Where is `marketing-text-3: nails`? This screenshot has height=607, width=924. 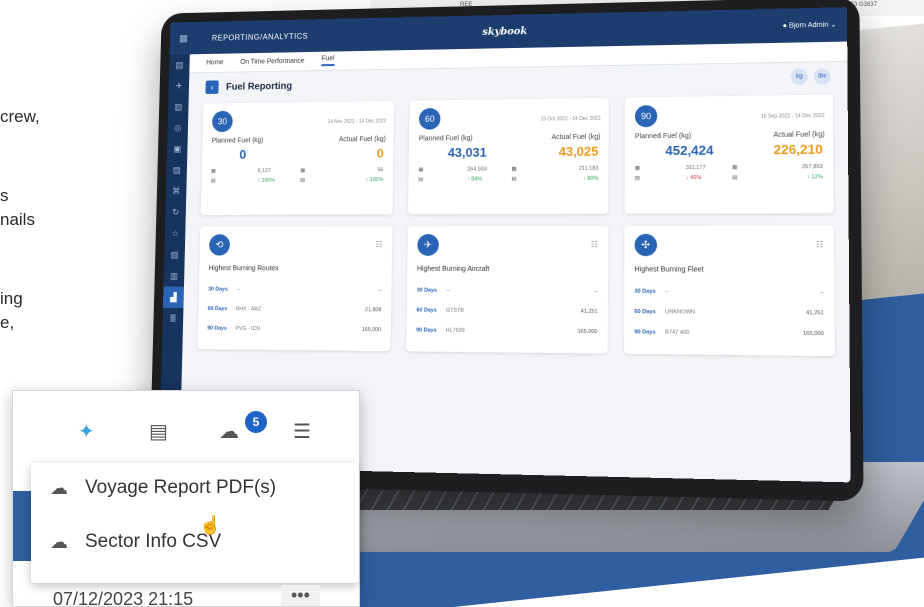 marketing-text-3: nails is located at coordinates (17, 219).